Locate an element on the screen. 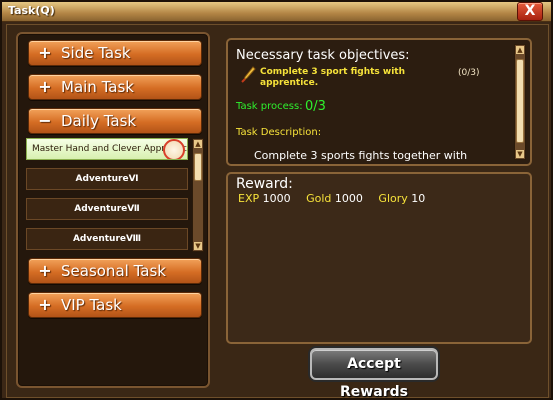  task-row: AdventureⅥ is located at coordinates (107, 179).